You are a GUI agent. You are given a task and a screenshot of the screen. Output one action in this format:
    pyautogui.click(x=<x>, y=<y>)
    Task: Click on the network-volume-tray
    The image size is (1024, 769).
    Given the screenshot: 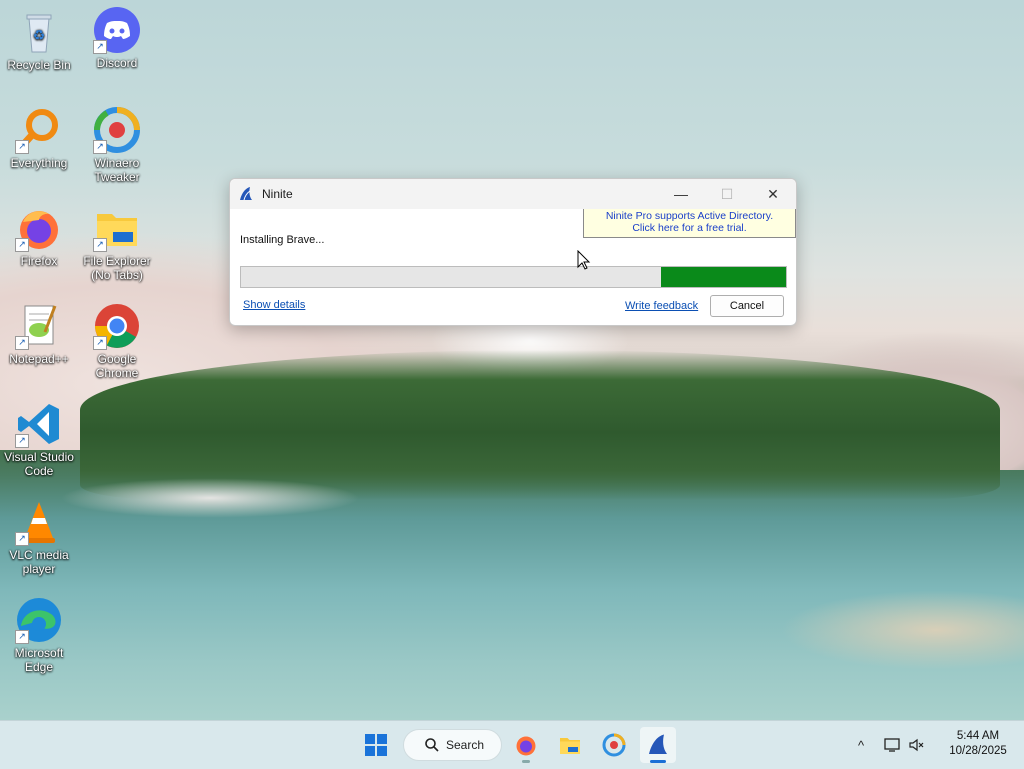 What is the action you would take?
    pyautogui.click(x=904, y=745)
    